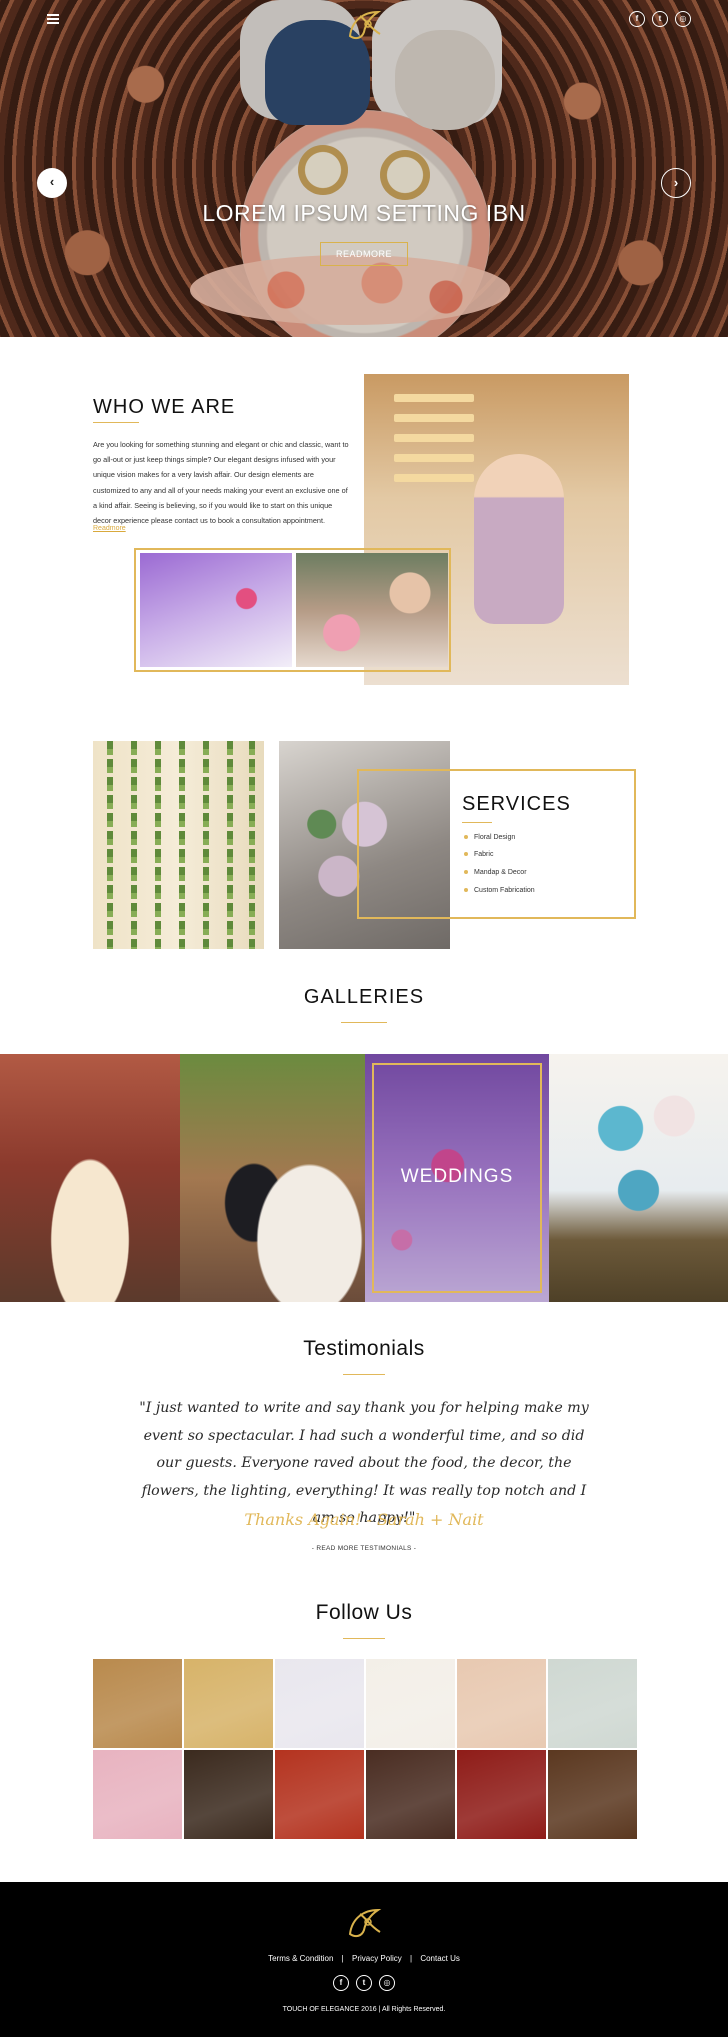 The height and width of the screenshot is (2037, 728). What do you see at coordinates (364, 254) in the screenshot?
I see `hero-readmore-button: READMORE` at bounding box center [364, 254].